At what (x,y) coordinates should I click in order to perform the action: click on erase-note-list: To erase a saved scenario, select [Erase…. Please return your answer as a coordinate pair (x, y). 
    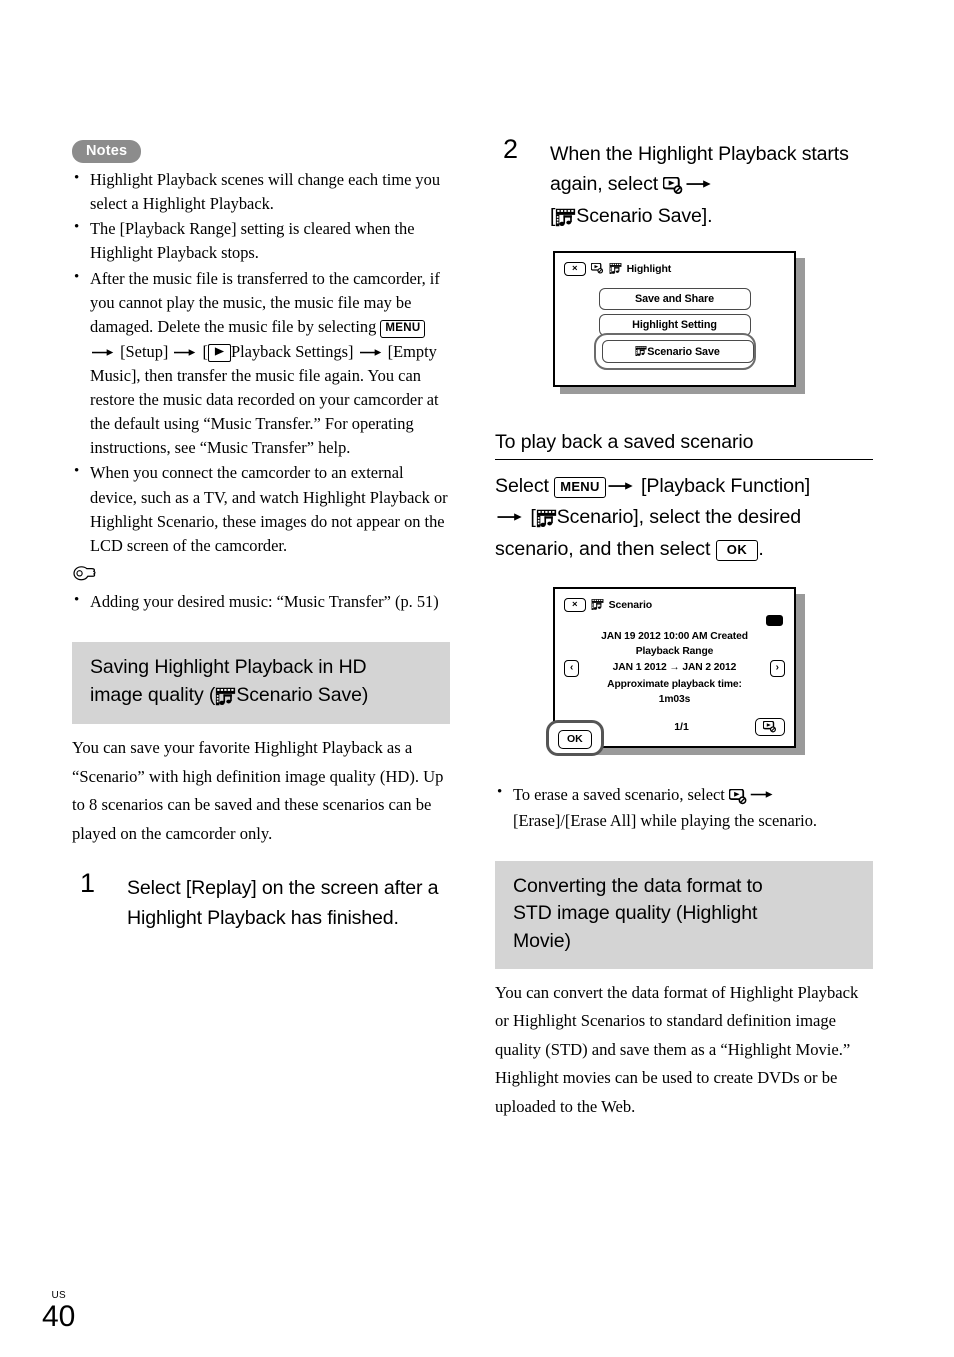
    Looking at the image, I should click on (684, 807).